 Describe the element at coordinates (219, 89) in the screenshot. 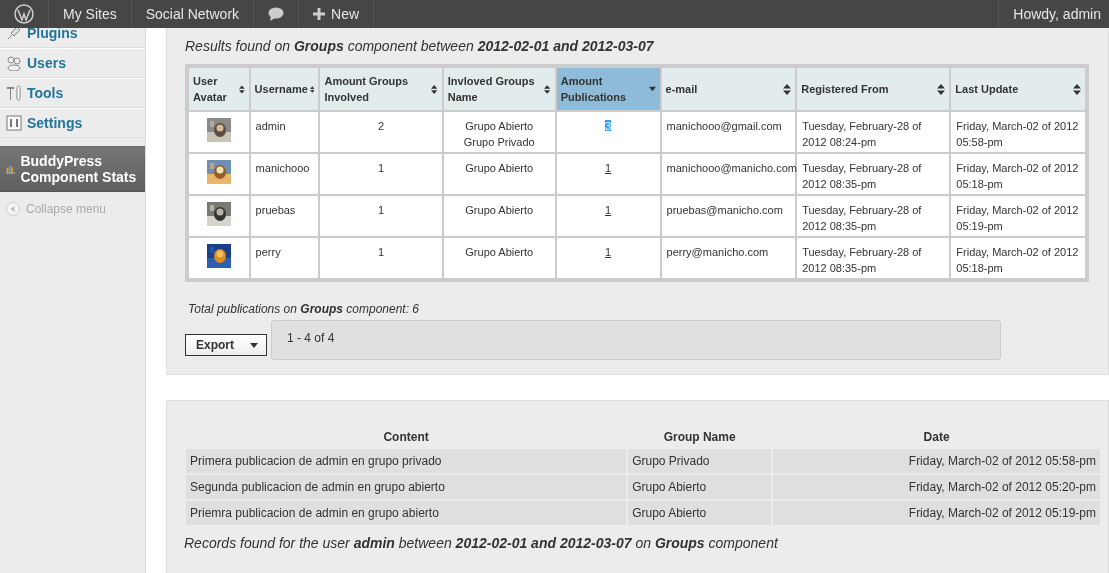

I see `column-header: User Avatar` at that location.